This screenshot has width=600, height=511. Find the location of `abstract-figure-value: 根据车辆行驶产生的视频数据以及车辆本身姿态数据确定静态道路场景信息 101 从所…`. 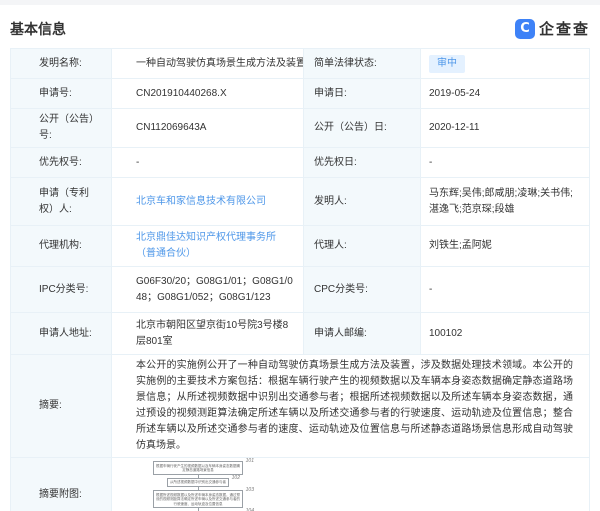

abstract-figure-value: 根据车辆行驶产生的视频数据以及车辆本身姿态数据确定静态道路场景信息 101 从所… is located at coordinates (351, 484).